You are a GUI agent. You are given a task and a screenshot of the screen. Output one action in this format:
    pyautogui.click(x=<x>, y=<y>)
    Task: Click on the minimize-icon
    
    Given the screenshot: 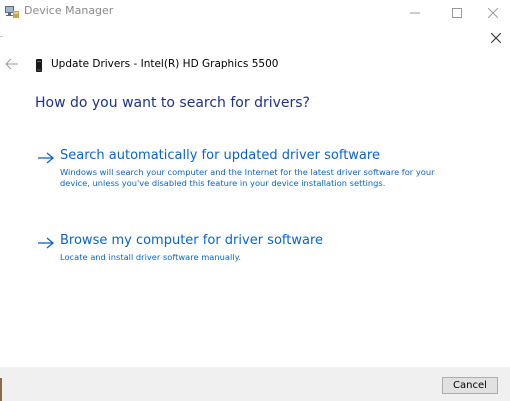 What is the action you would take?
    pyautogui.click(x=415, y=12)
    